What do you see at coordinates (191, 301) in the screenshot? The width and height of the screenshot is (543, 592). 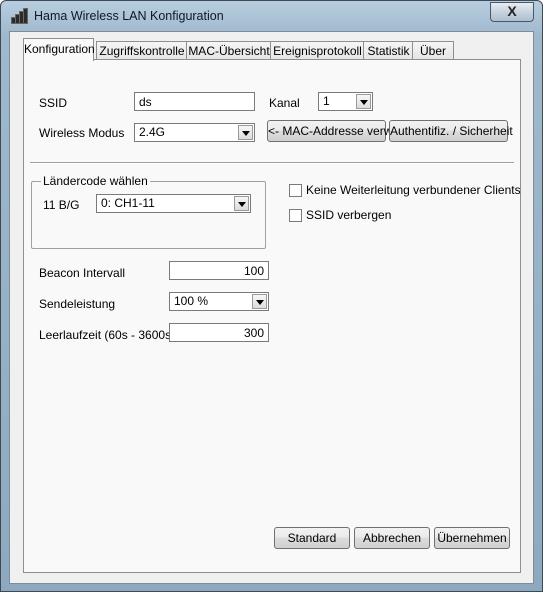 I see `sendeleistung-value: 100 %` at bounding box center [191, 301].